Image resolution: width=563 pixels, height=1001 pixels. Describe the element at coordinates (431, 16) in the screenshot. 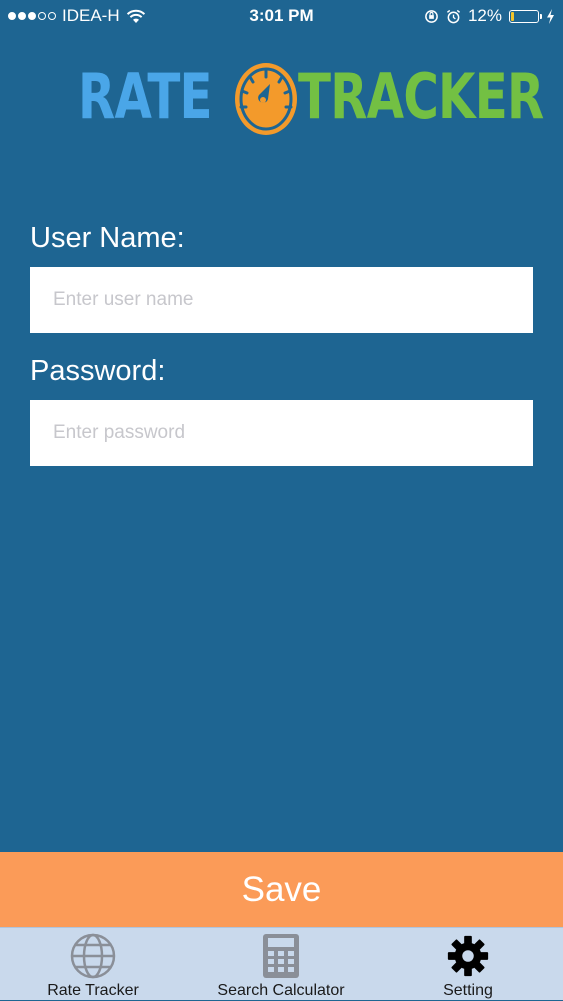

I see `rotation-lock-icon` at that location.